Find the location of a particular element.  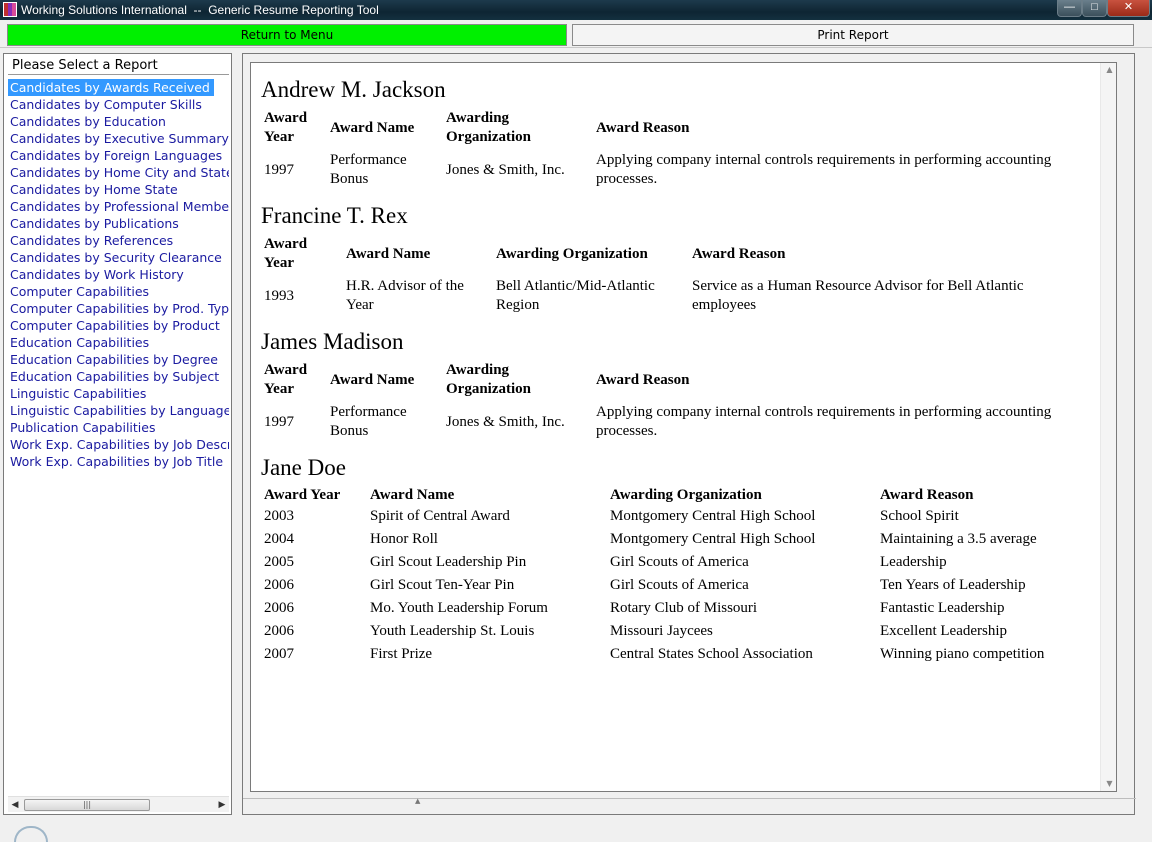

candidate-name: Jane Doe is located at coordinates (303, 467).